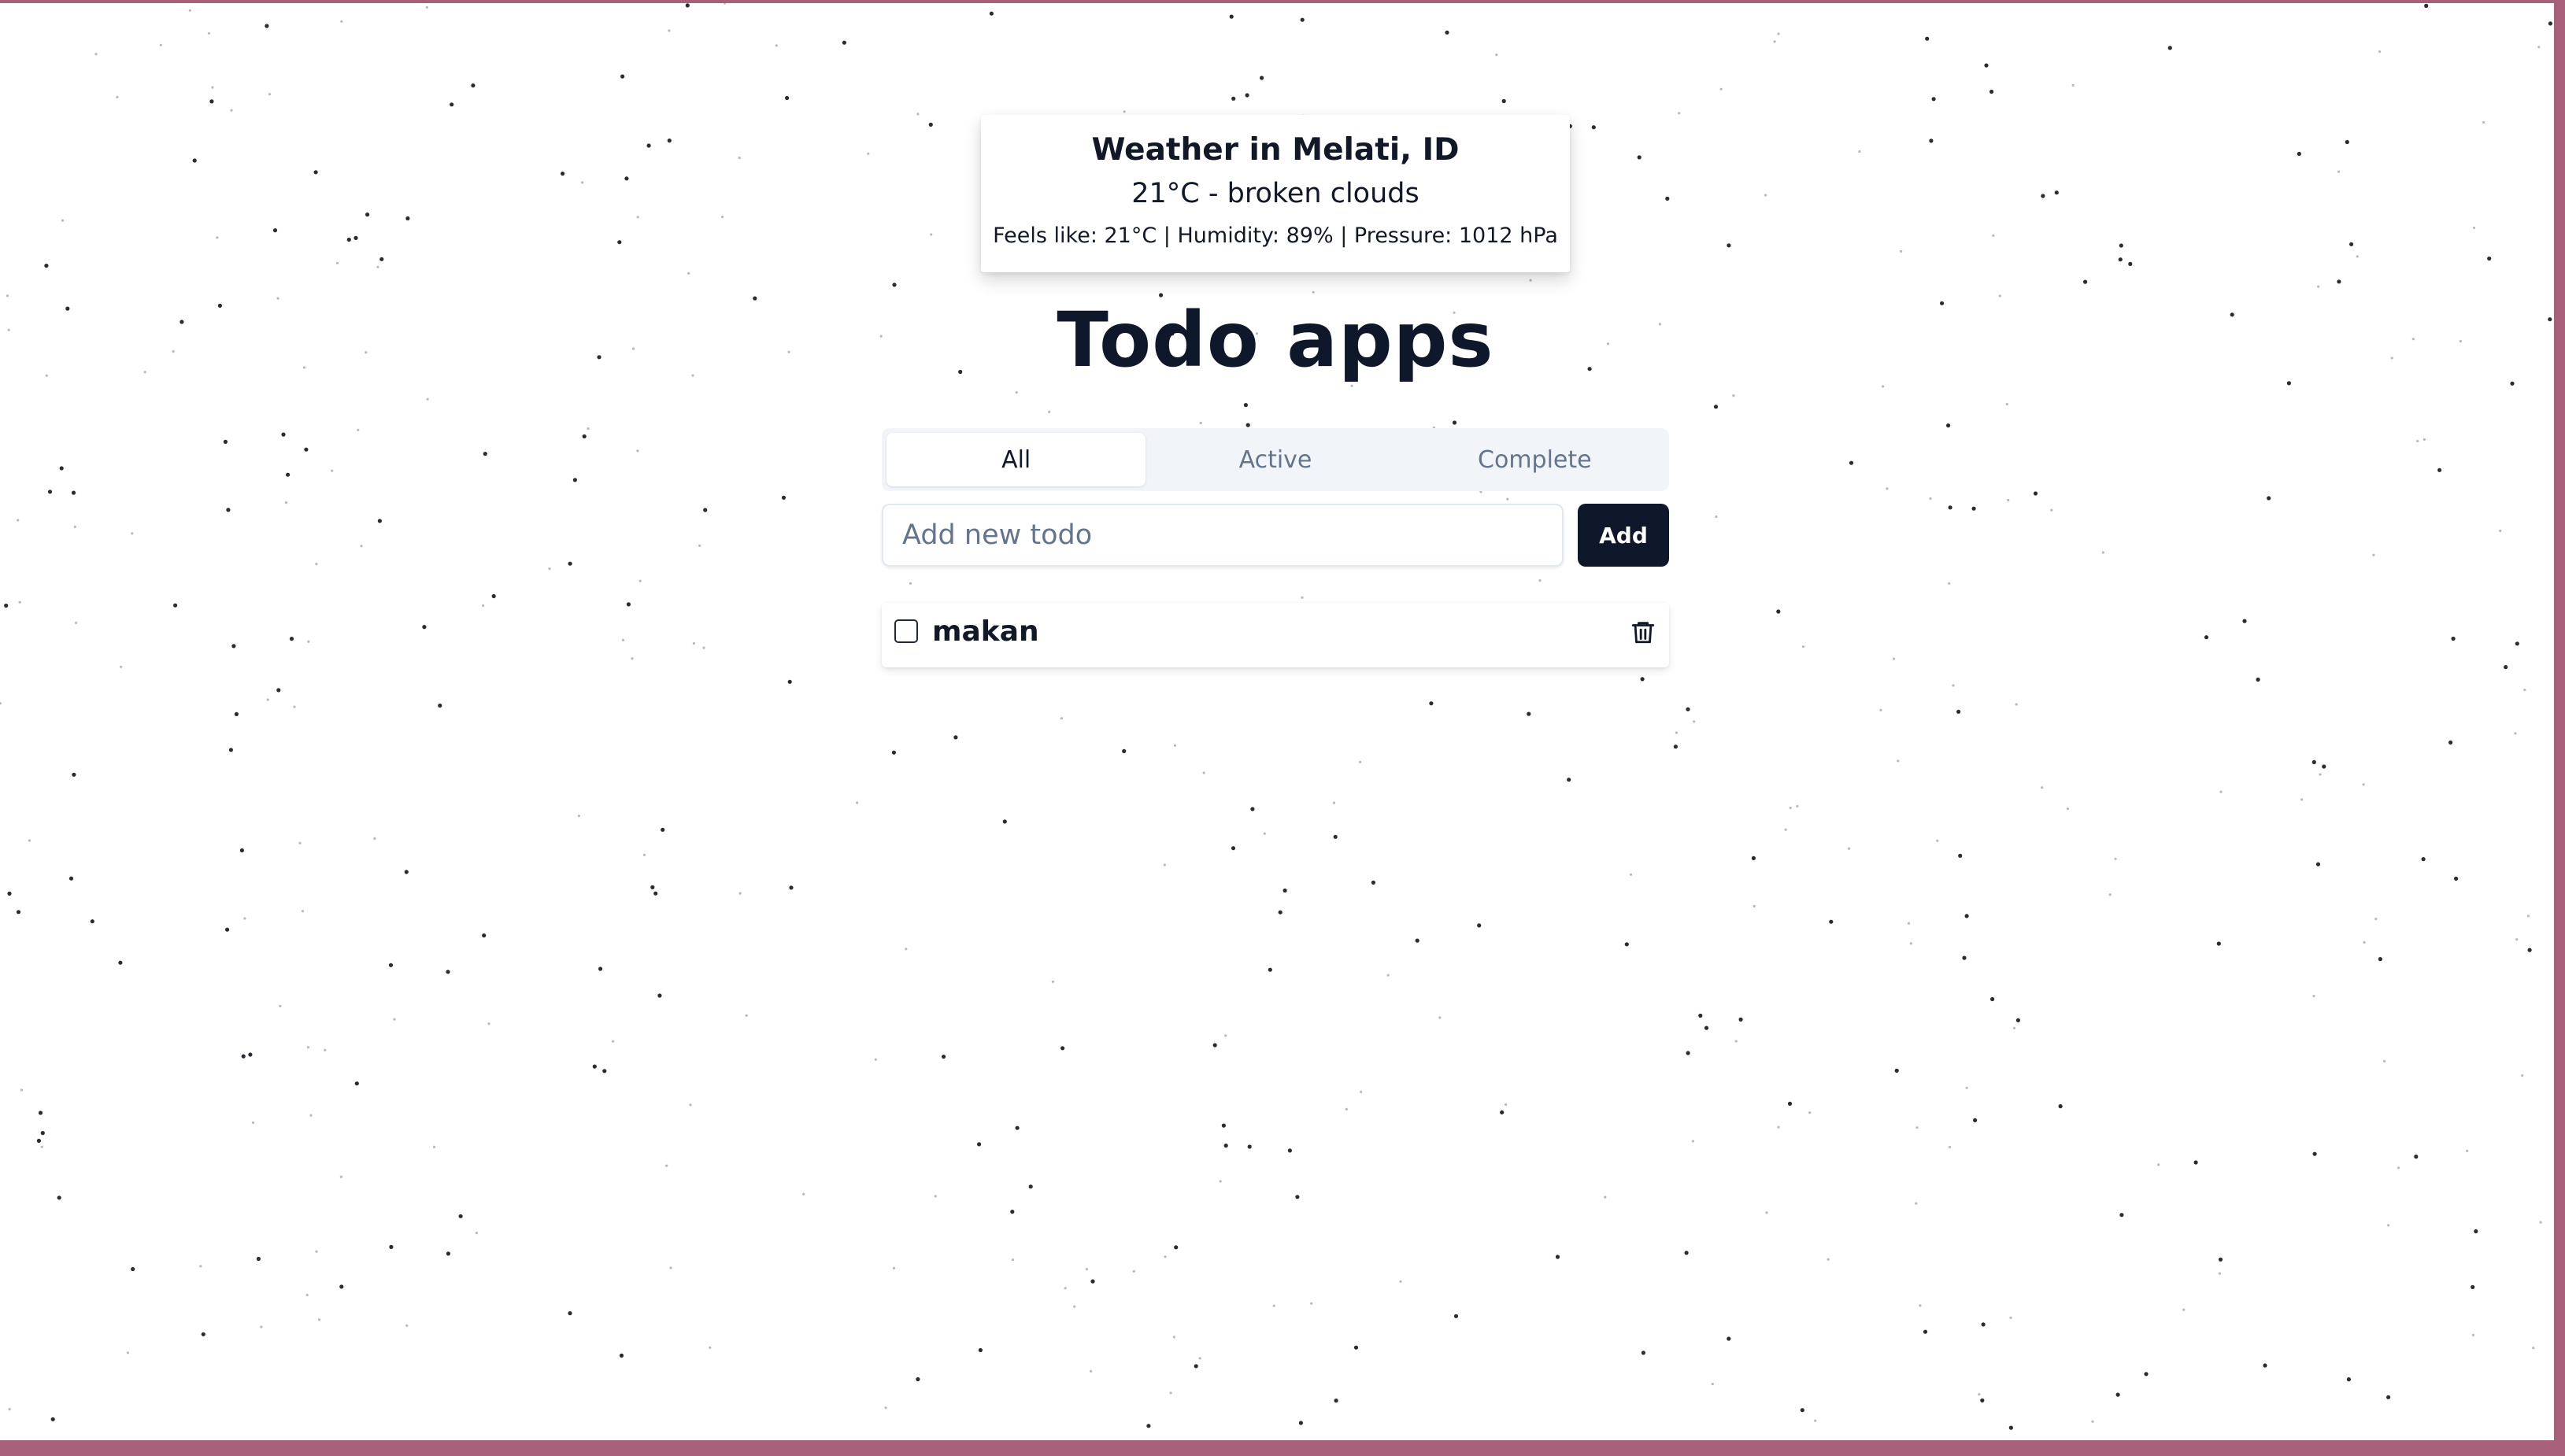  Describe the element at coordinates (906, 631) in the screenshot. I see `todo-checkbox` at that location.